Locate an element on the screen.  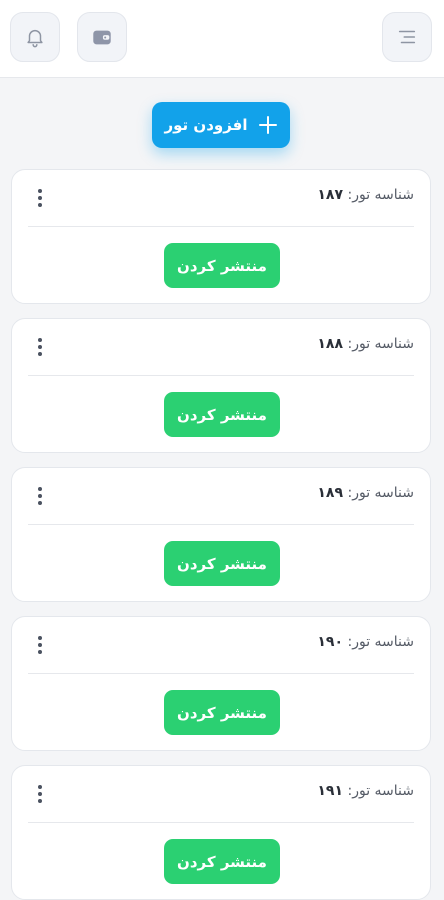
tour-id-text: شناسه تور: ۱۹۰ is located at coordinates (365, 642).